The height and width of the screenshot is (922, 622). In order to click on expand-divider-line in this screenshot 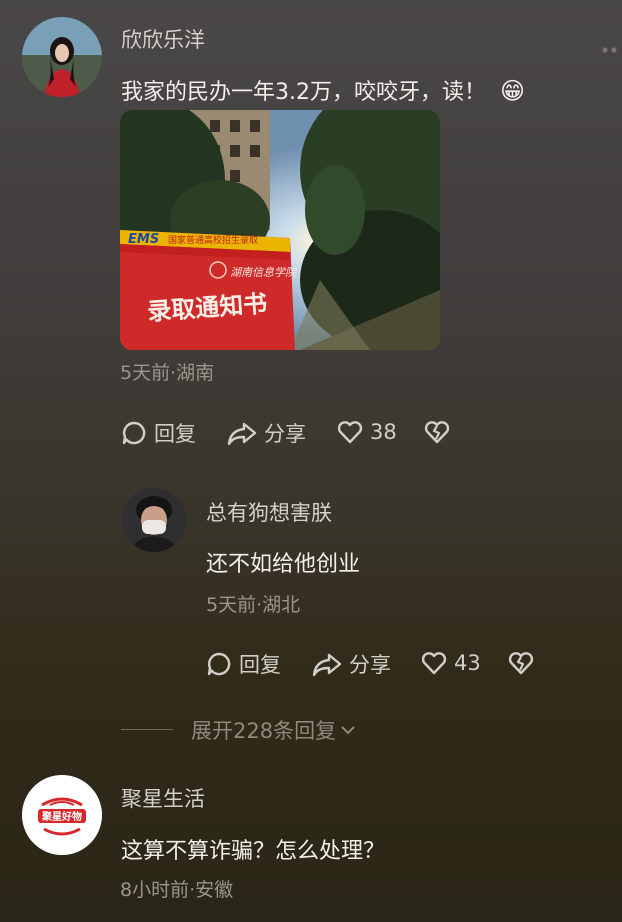, I will do `click(147, 729)`.